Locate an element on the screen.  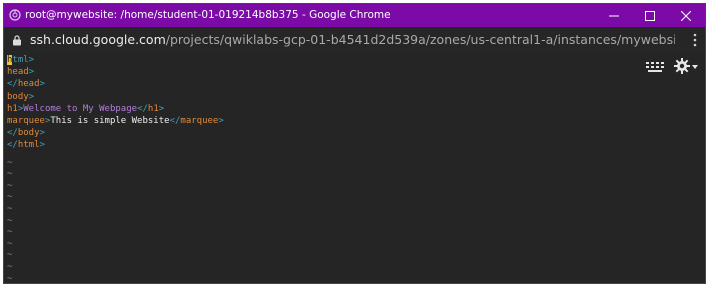
gear-icon is located at coordinates (682, 66).